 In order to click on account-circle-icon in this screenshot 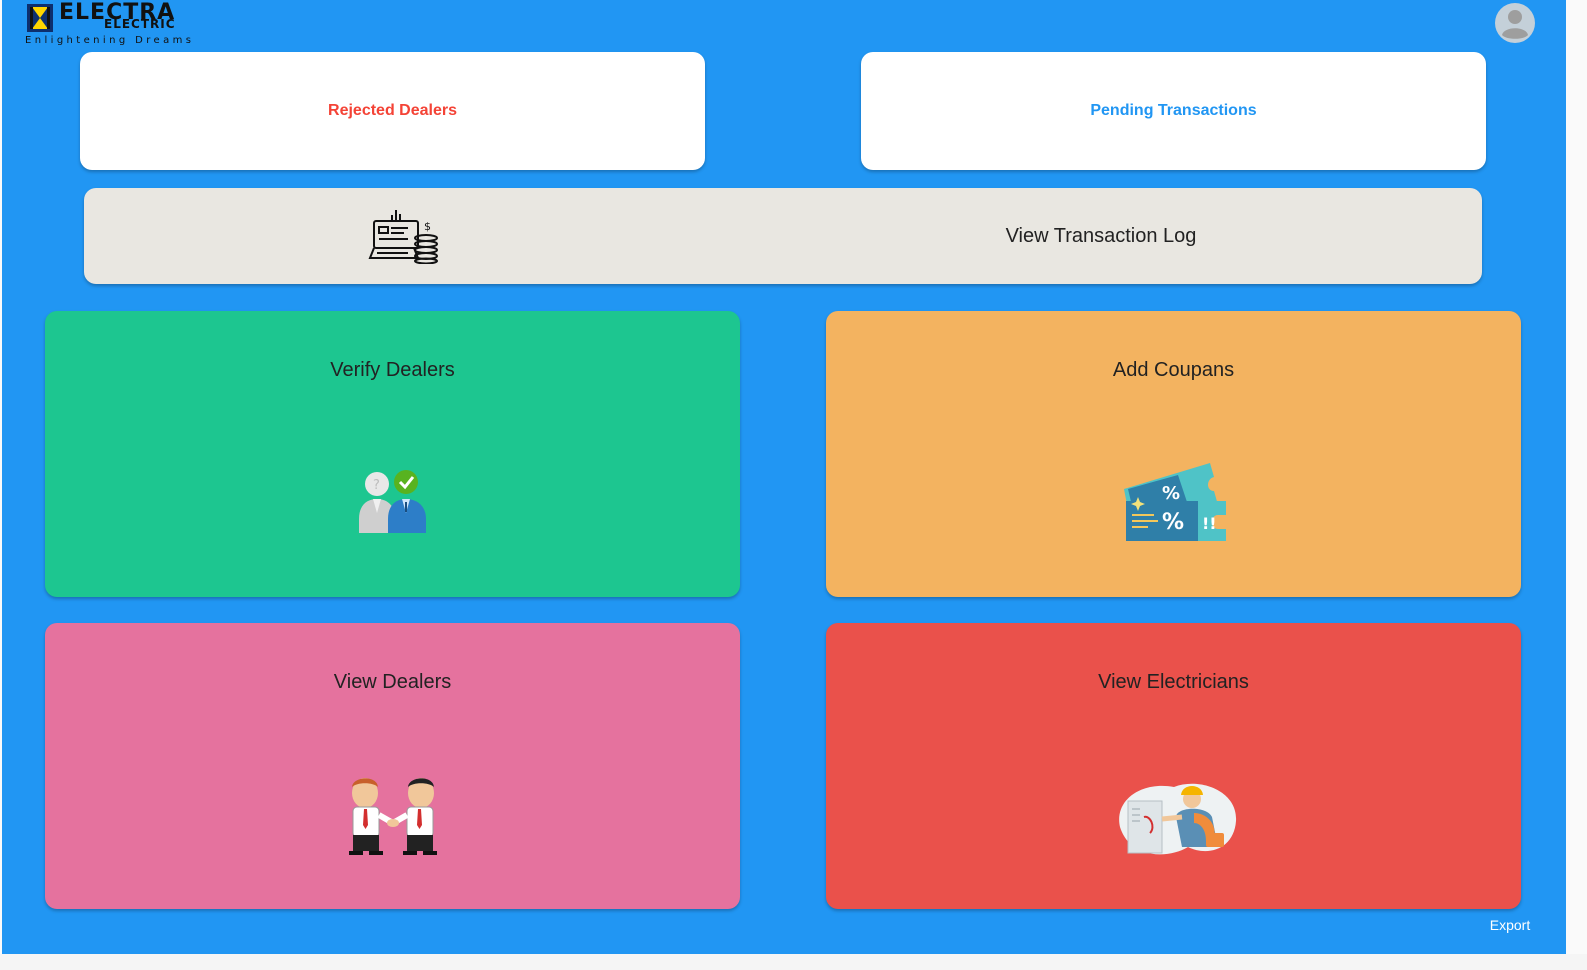, I will do `click(1515, 23)`.